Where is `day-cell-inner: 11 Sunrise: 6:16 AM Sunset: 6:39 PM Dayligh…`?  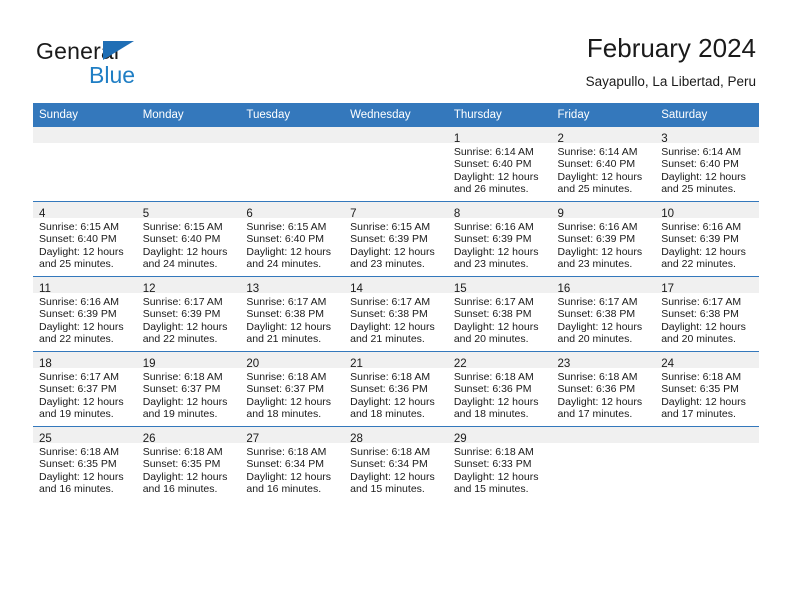 day-cell-inner: 11 Sunrise: 6:16 AM Sunset: 6:39 PM Dayligh… is located at coordinates (85, 314).